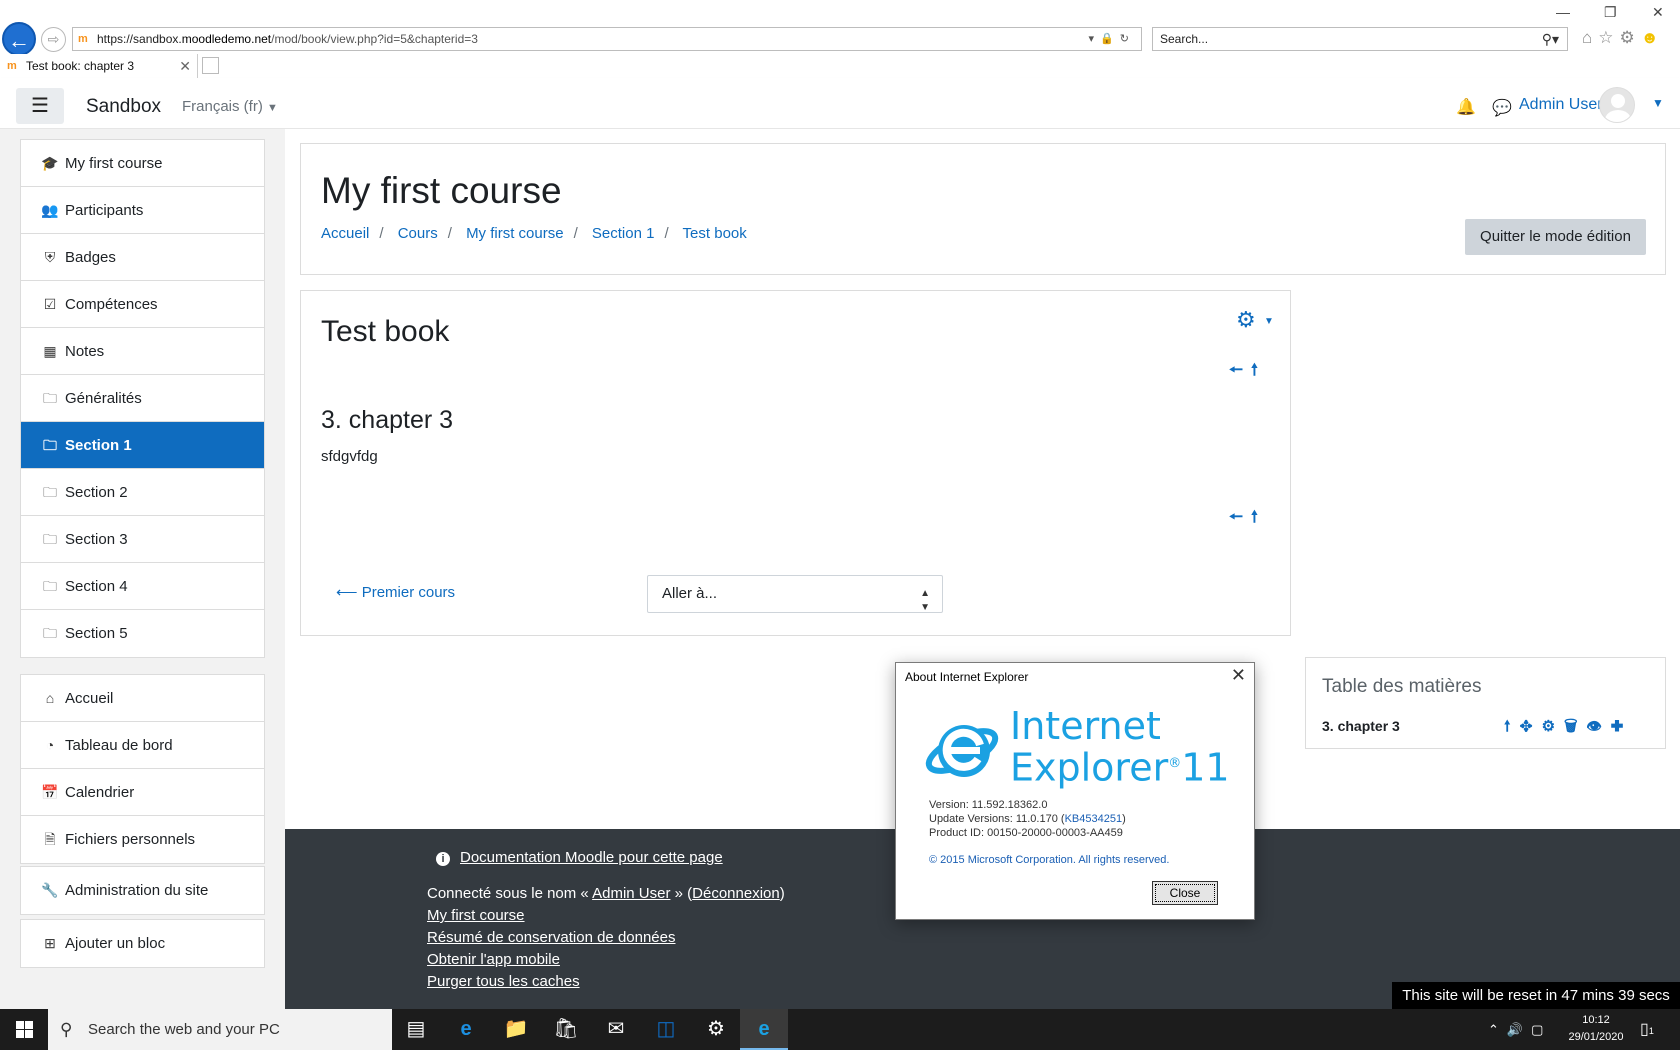  I want to click on language-menu: Français (fr) ▼, so click(230, 106).